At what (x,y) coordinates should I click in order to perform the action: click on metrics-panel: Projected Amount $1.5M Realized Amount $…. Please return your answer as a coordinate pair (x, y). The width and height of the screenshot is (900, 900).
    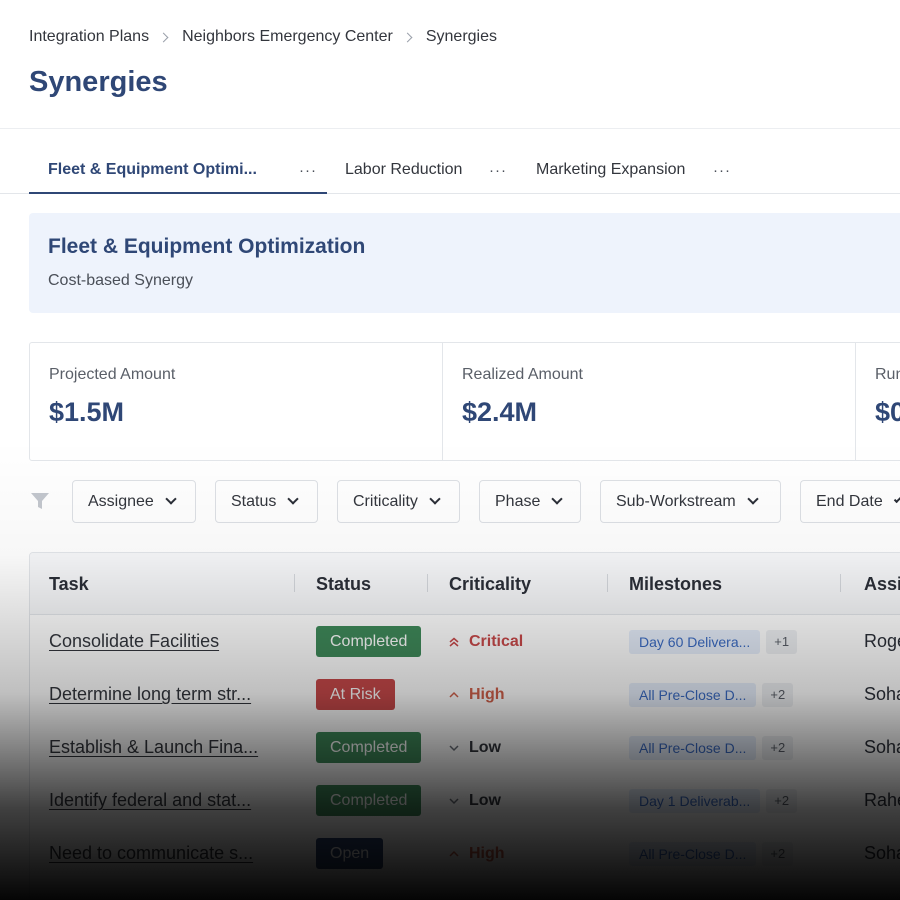
    Looking at the image, I should click on (464, 401).